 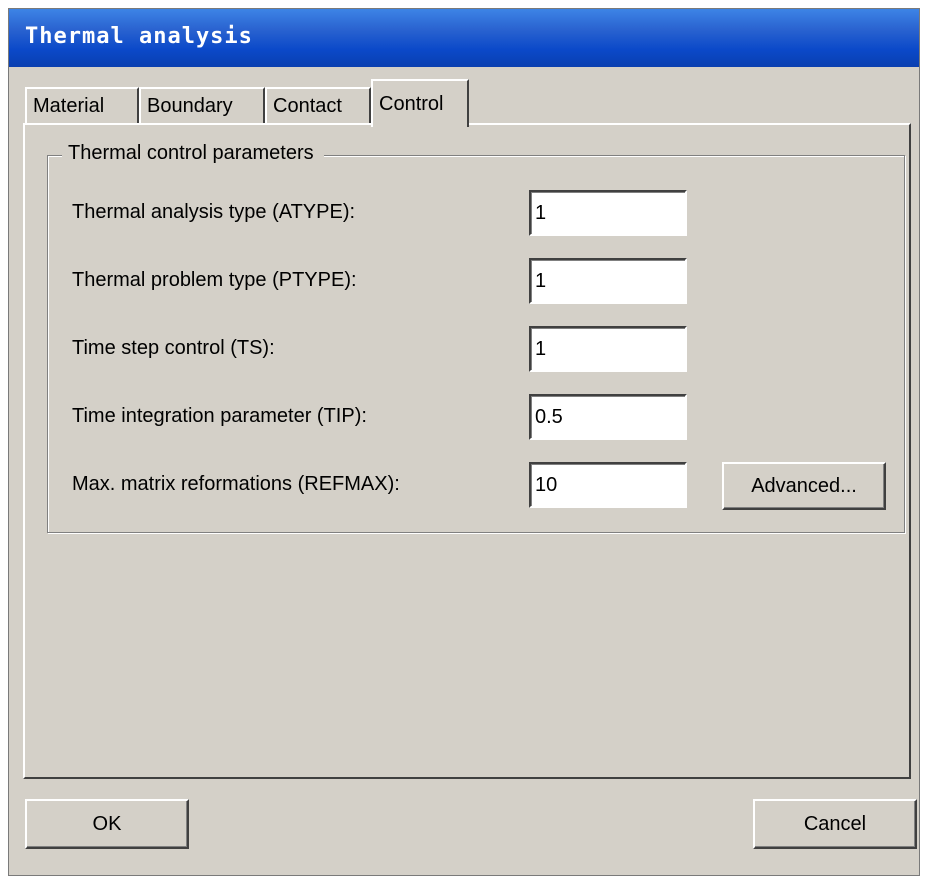 What do you see at coordinates (139, 36) in the screenshot?
I see `window-title: Thermal analysis` at bounding box center [139, 36].